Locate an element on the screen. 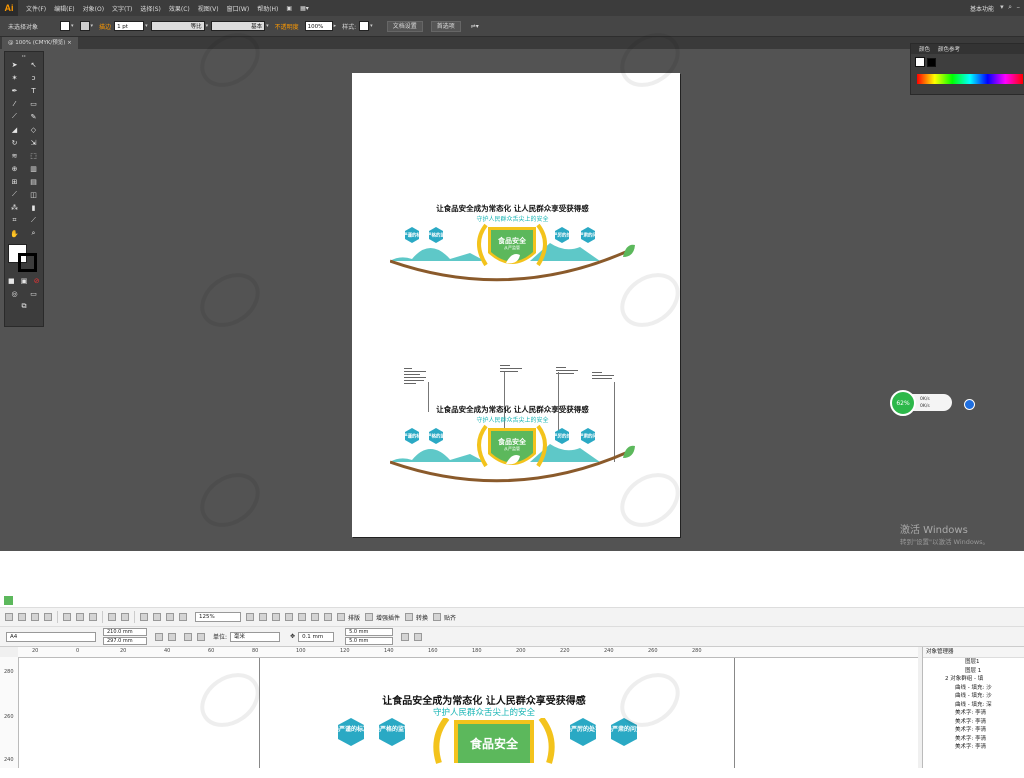 This screenshot has height=778, width=1024. zoom-out-icon is located at coordinates (263, 617).